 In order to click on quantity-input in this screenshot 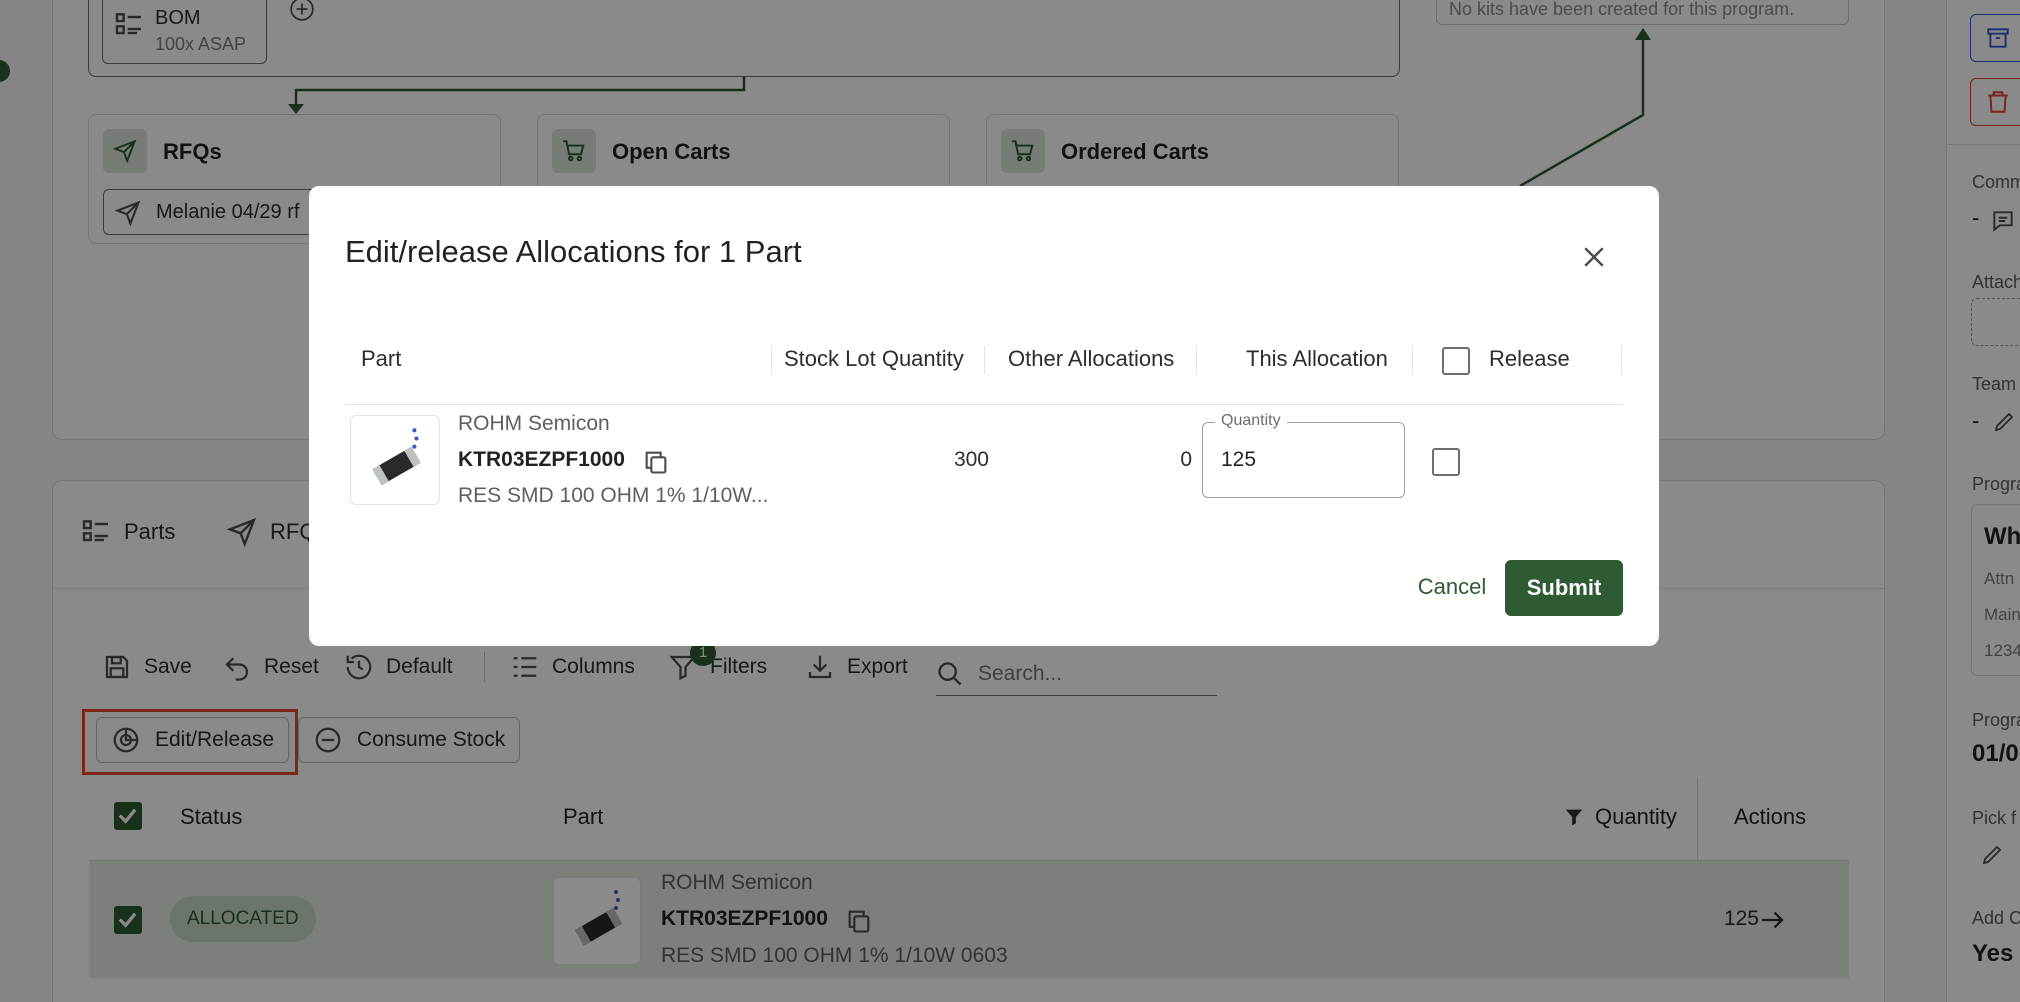, I will do `click(1306, 460)`.